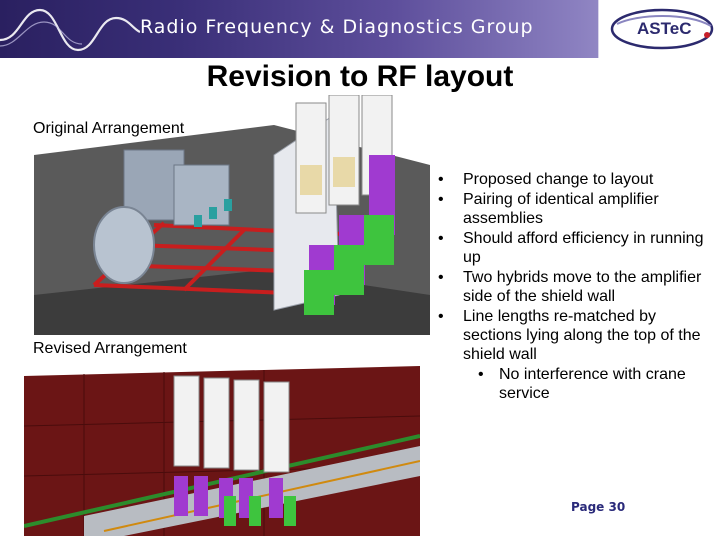  Describe the element at coordinates (569, 248) in the screenshot. I see `bullet-item: Should afford efficiency in running up` at that location.